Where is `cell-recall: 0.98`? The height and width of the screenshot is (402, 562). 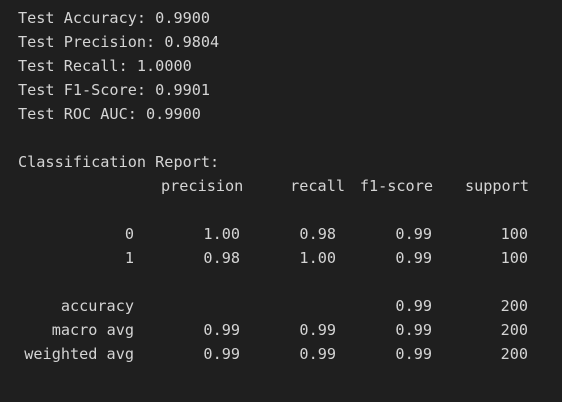 cell-recall: 0.98 is located at coordinates (317, 234).